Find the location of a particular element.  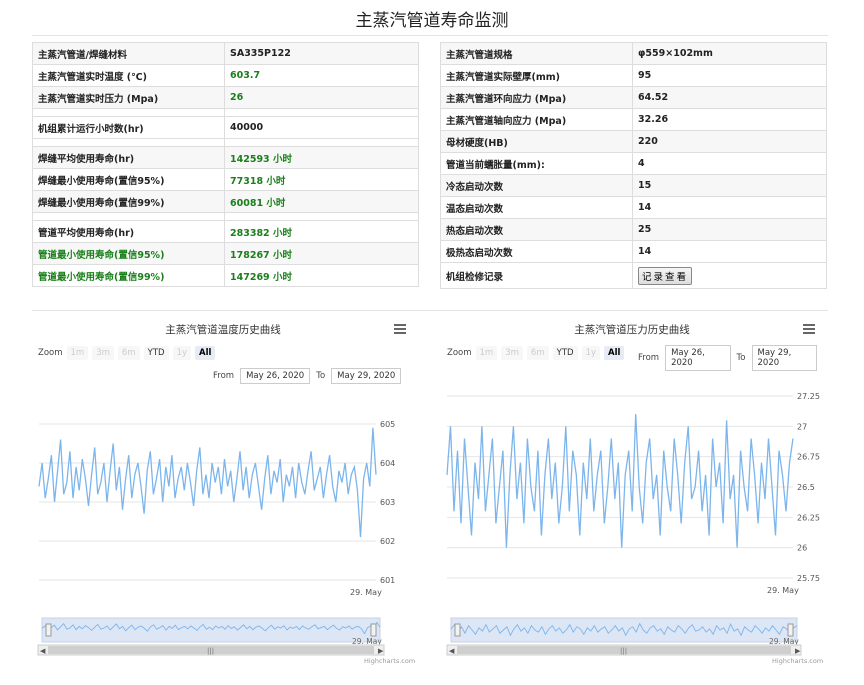

right-label: 管道当前蠕胀量(mm): is located at coordinates (536, 163).